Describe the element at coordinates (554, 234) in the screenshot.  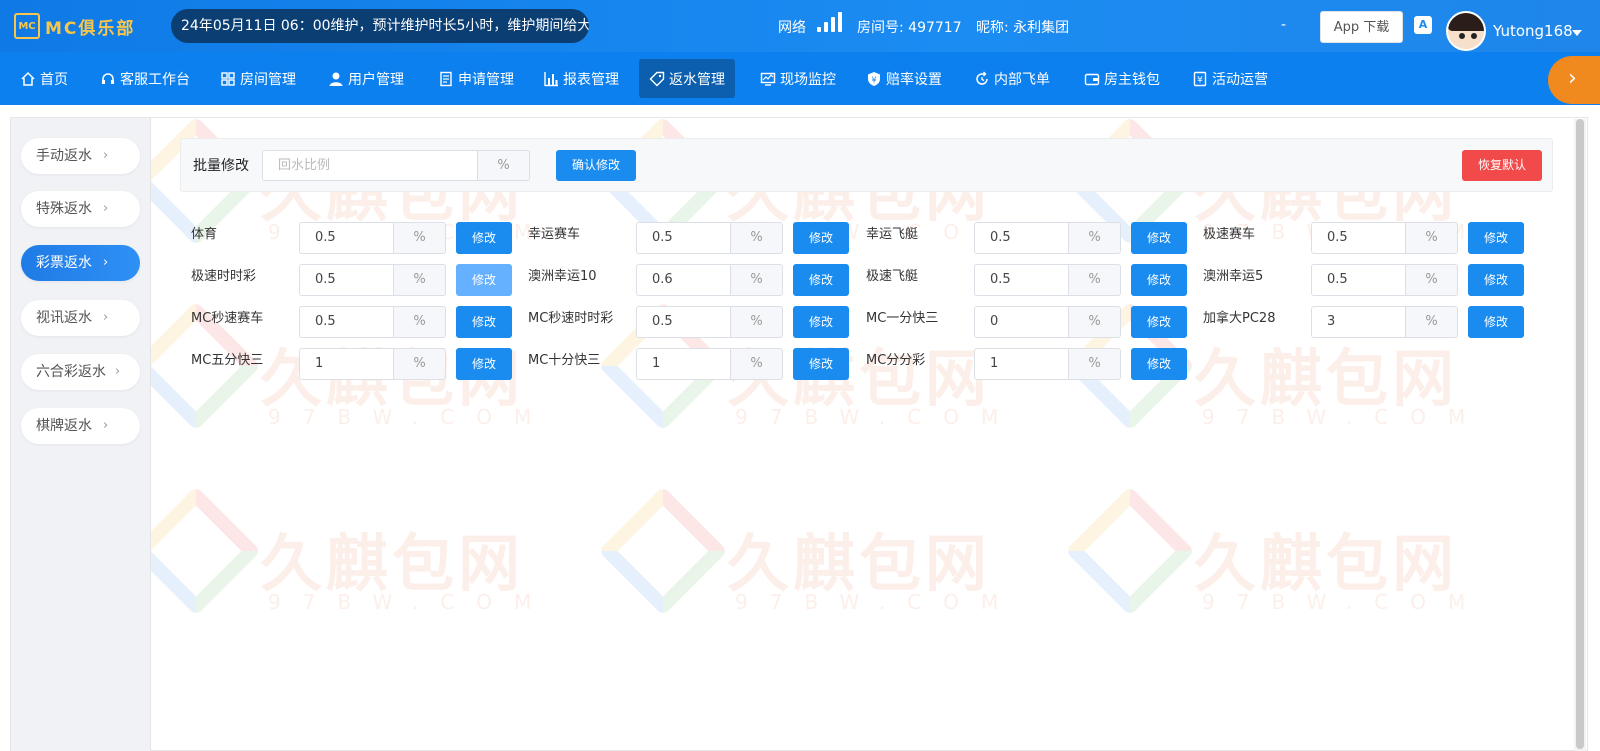
I see `rebate-label: 幸运赛车` at that location.